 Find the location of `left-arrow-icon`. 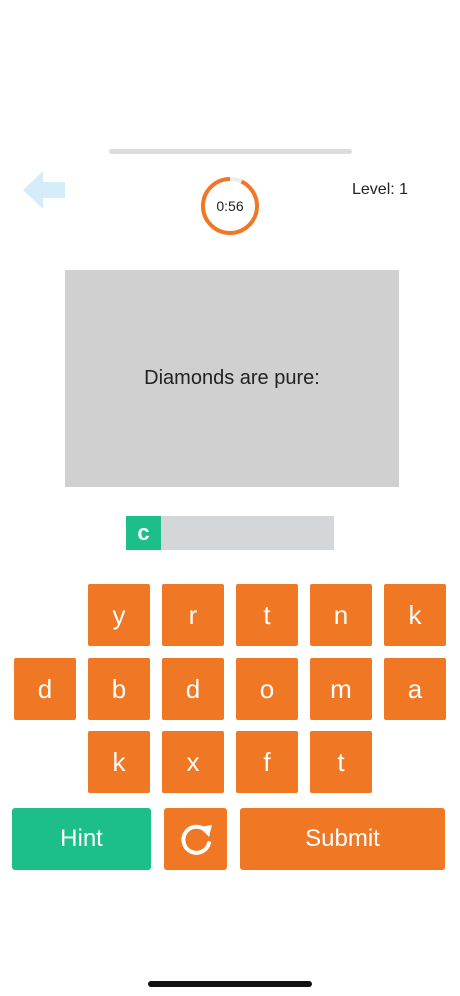

left-arrow-icon is located at coordinates (44, 190).